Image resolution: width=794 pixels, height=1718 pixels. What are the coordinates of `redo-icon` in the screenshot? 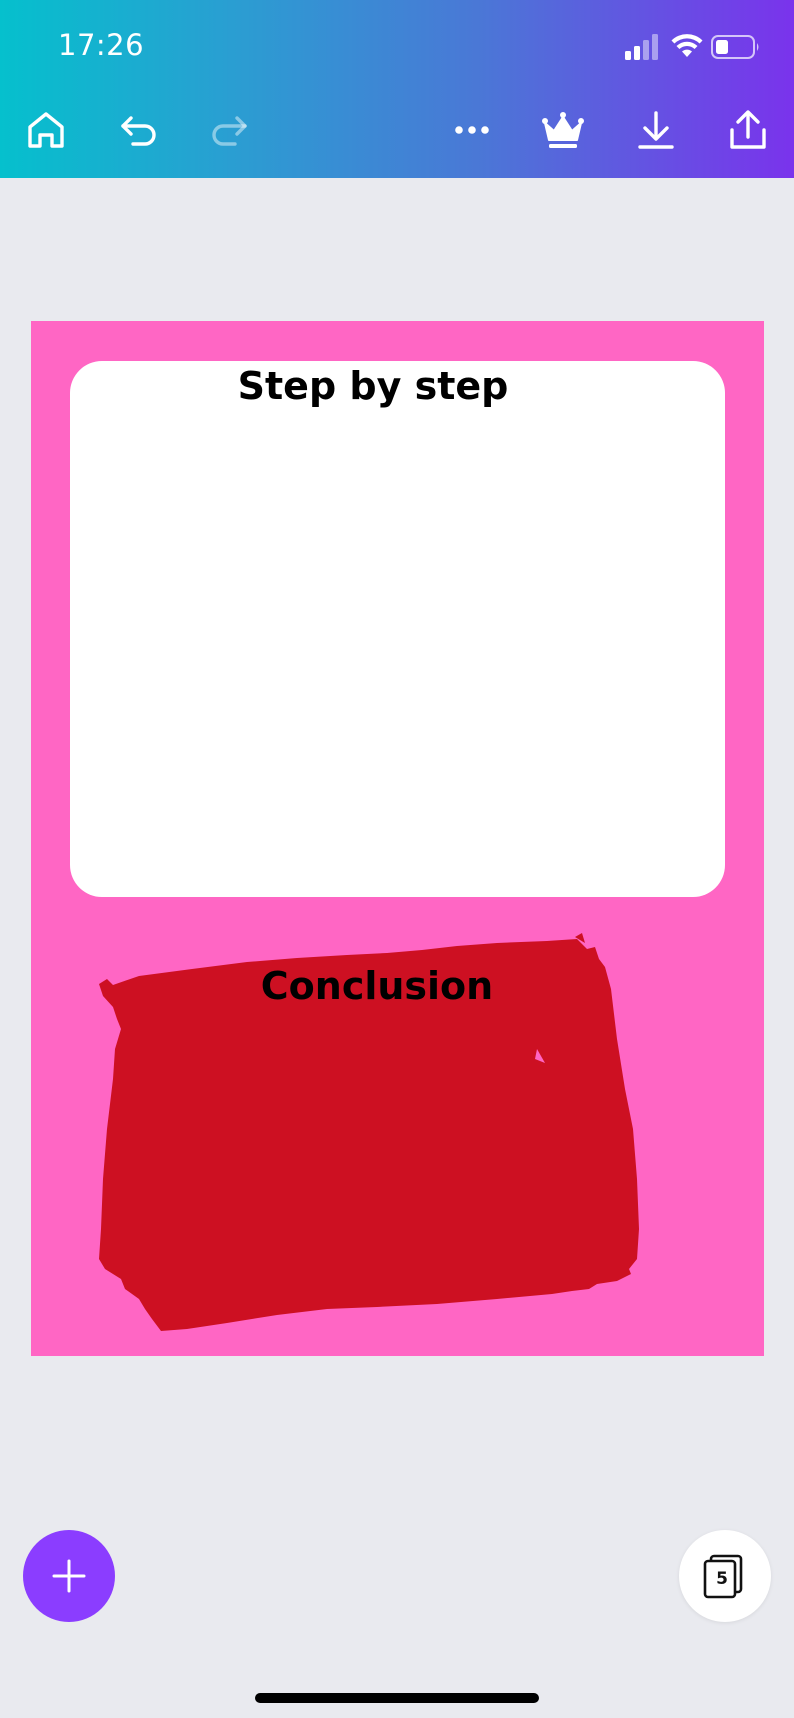 It's located at (229, 131).